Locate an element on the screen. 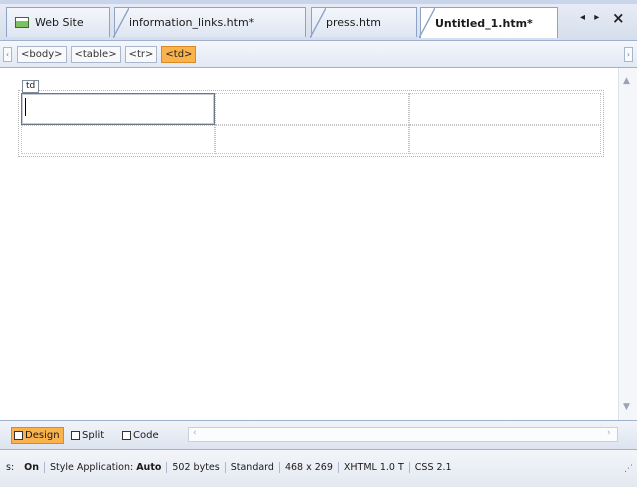  code-view-button: Code is located at coordinates (141, 435).